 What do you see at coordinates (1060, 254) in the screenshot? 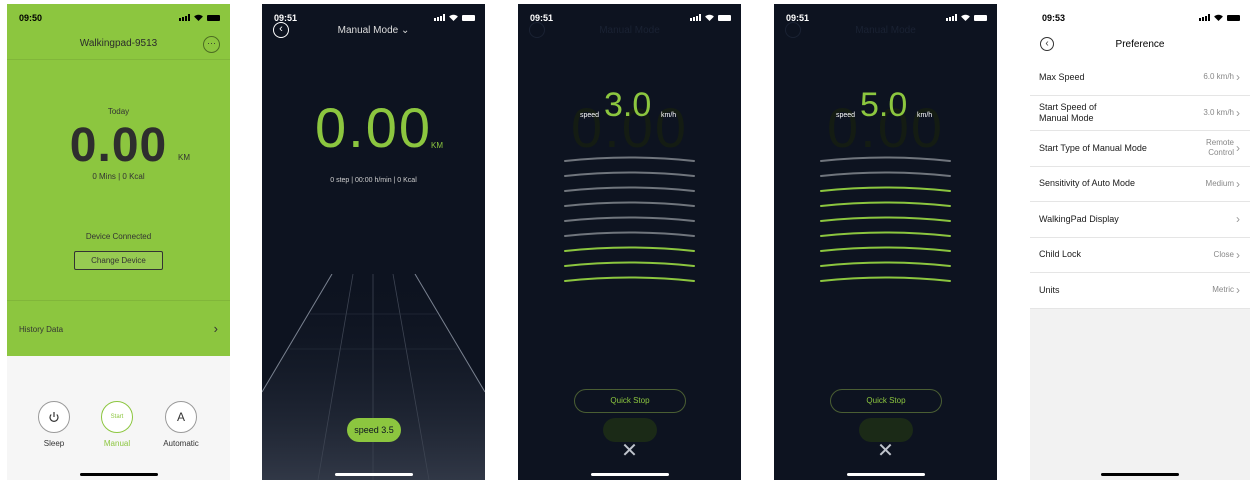
I see `preference-label: Child Lock` at bounding box center [1060, 254].